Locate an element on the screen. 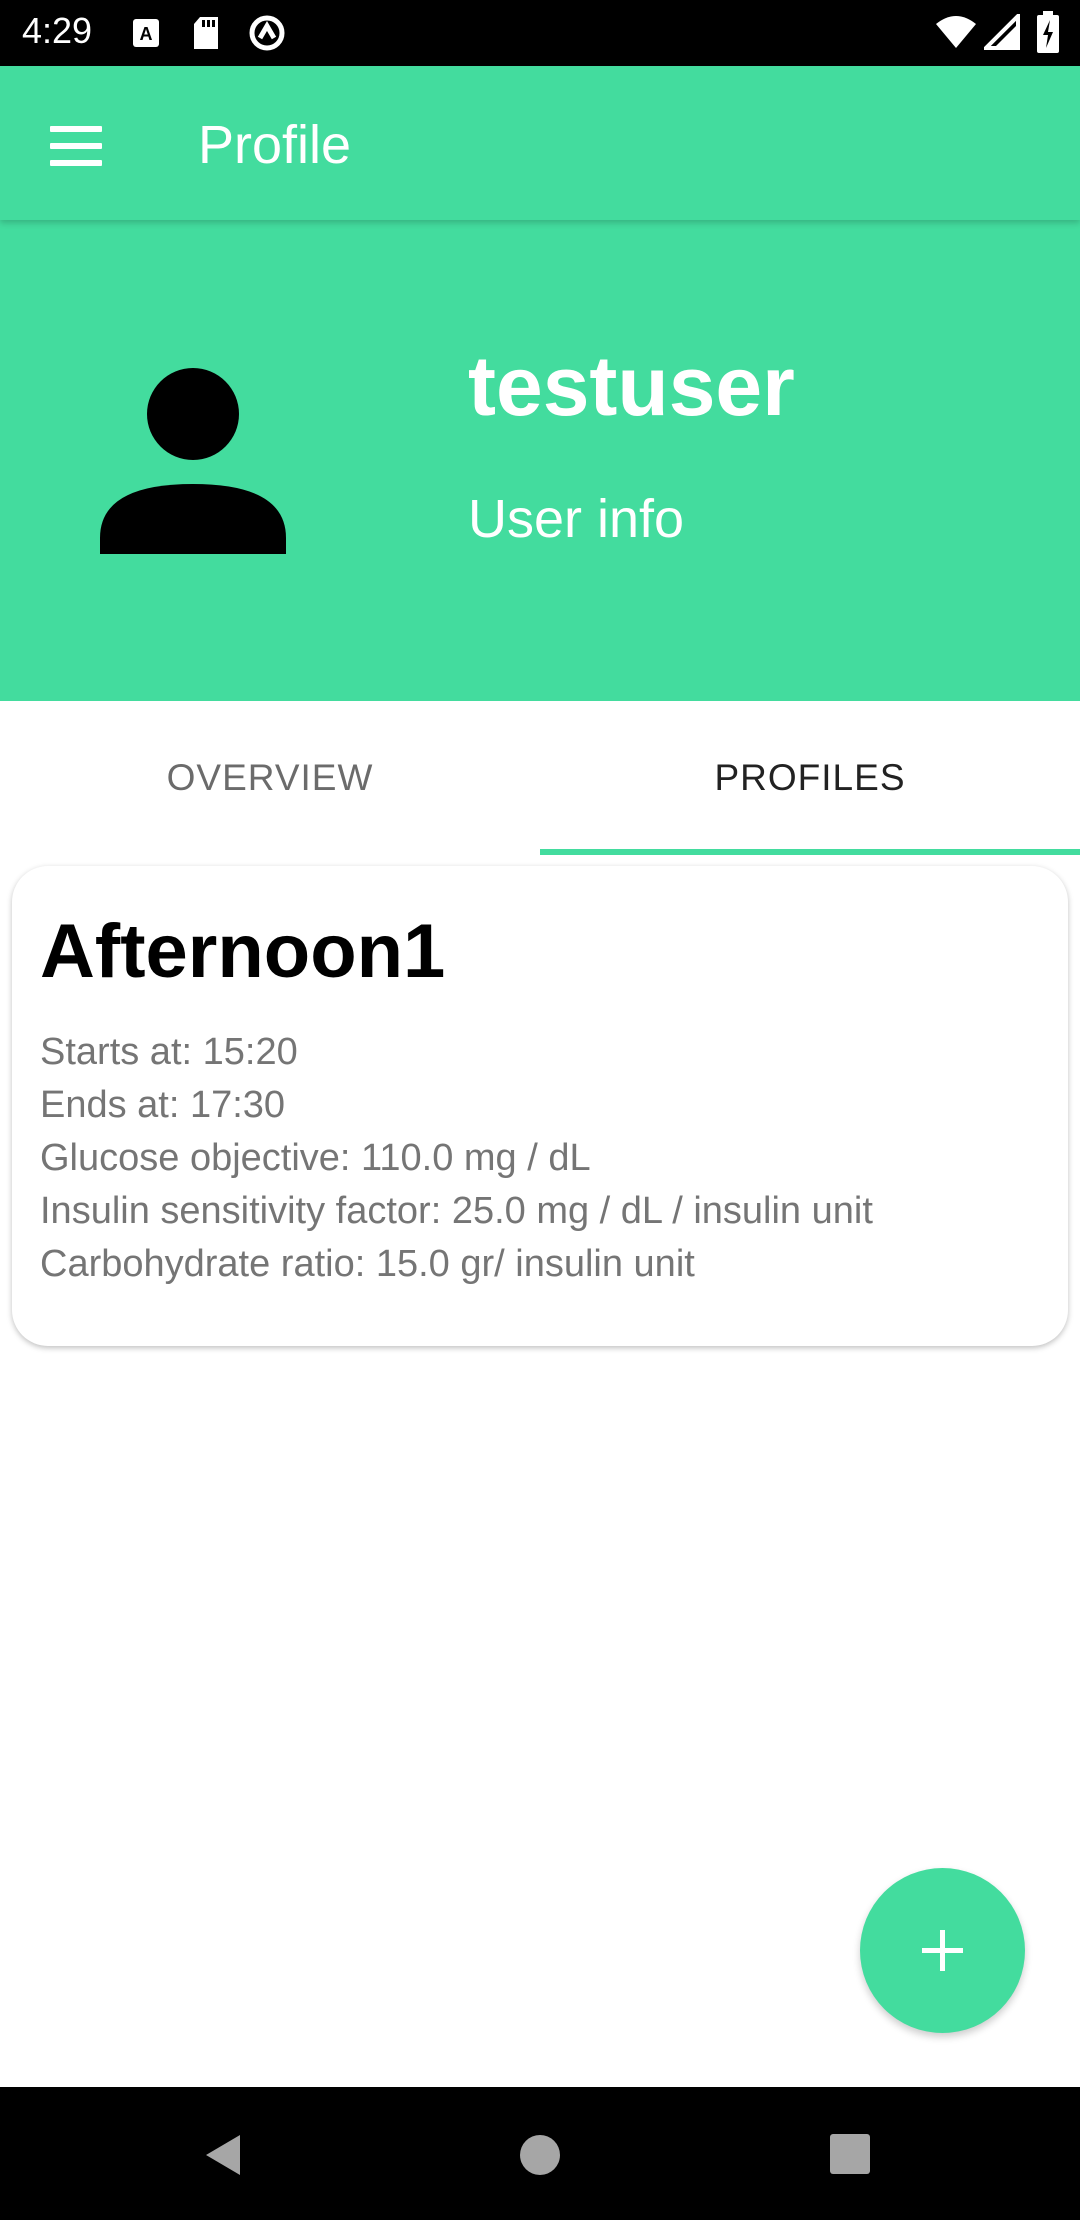 The height and width of the screenshot is (2220, 1080). recents-icon is located at coordinates (850, 2154).